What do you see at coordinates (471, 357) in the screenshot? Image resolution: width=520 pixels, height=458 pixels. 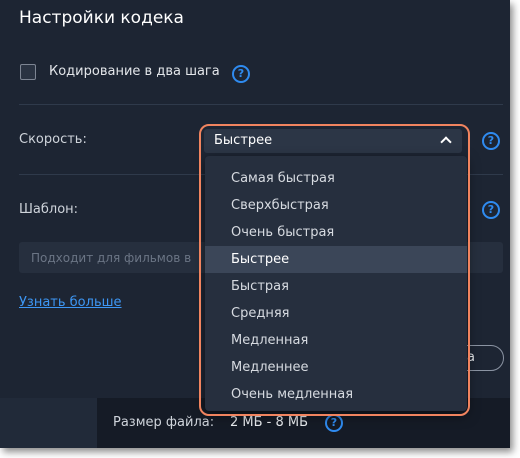 I see `action-button-label: а` at bounding box center [471, 357].